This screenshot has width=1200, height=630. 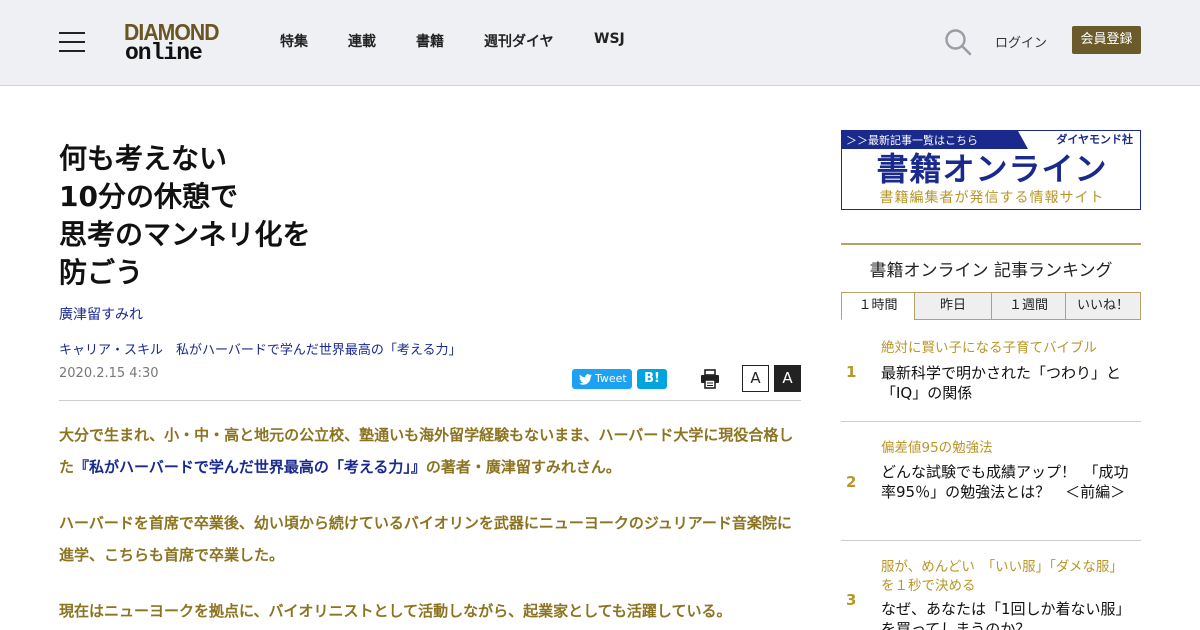 I want to click on font-size-small-button: A, so click(x=755, y=378).